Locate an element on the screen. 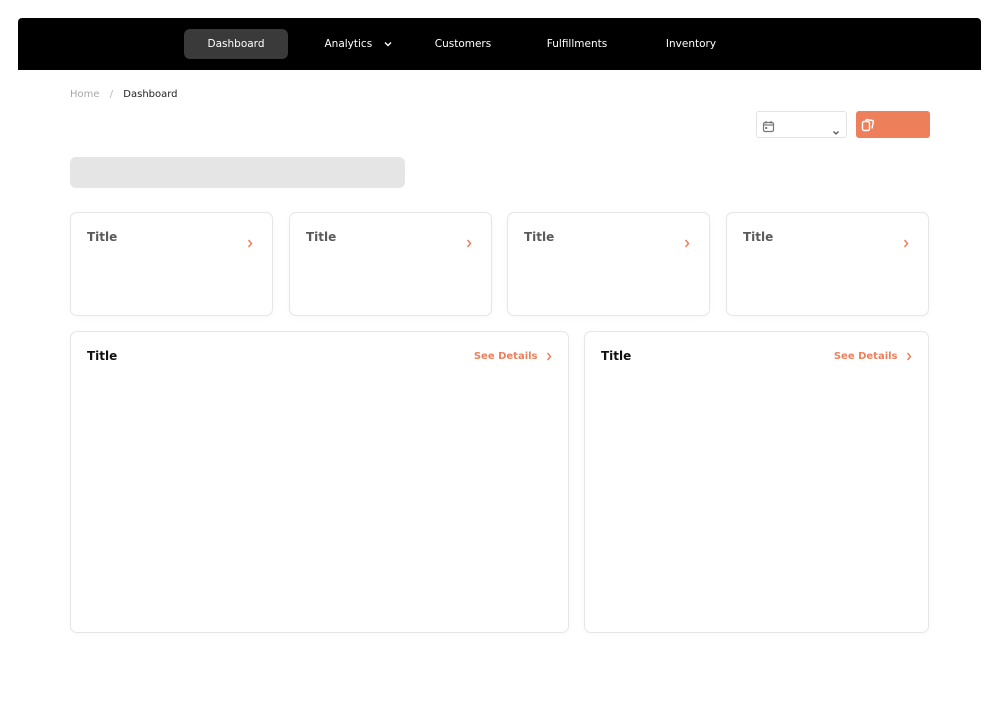 Image resolution: width=999 pixels, height=703 pixels. nav-item-label: Fulfillments is located at coordinates (577, 44).